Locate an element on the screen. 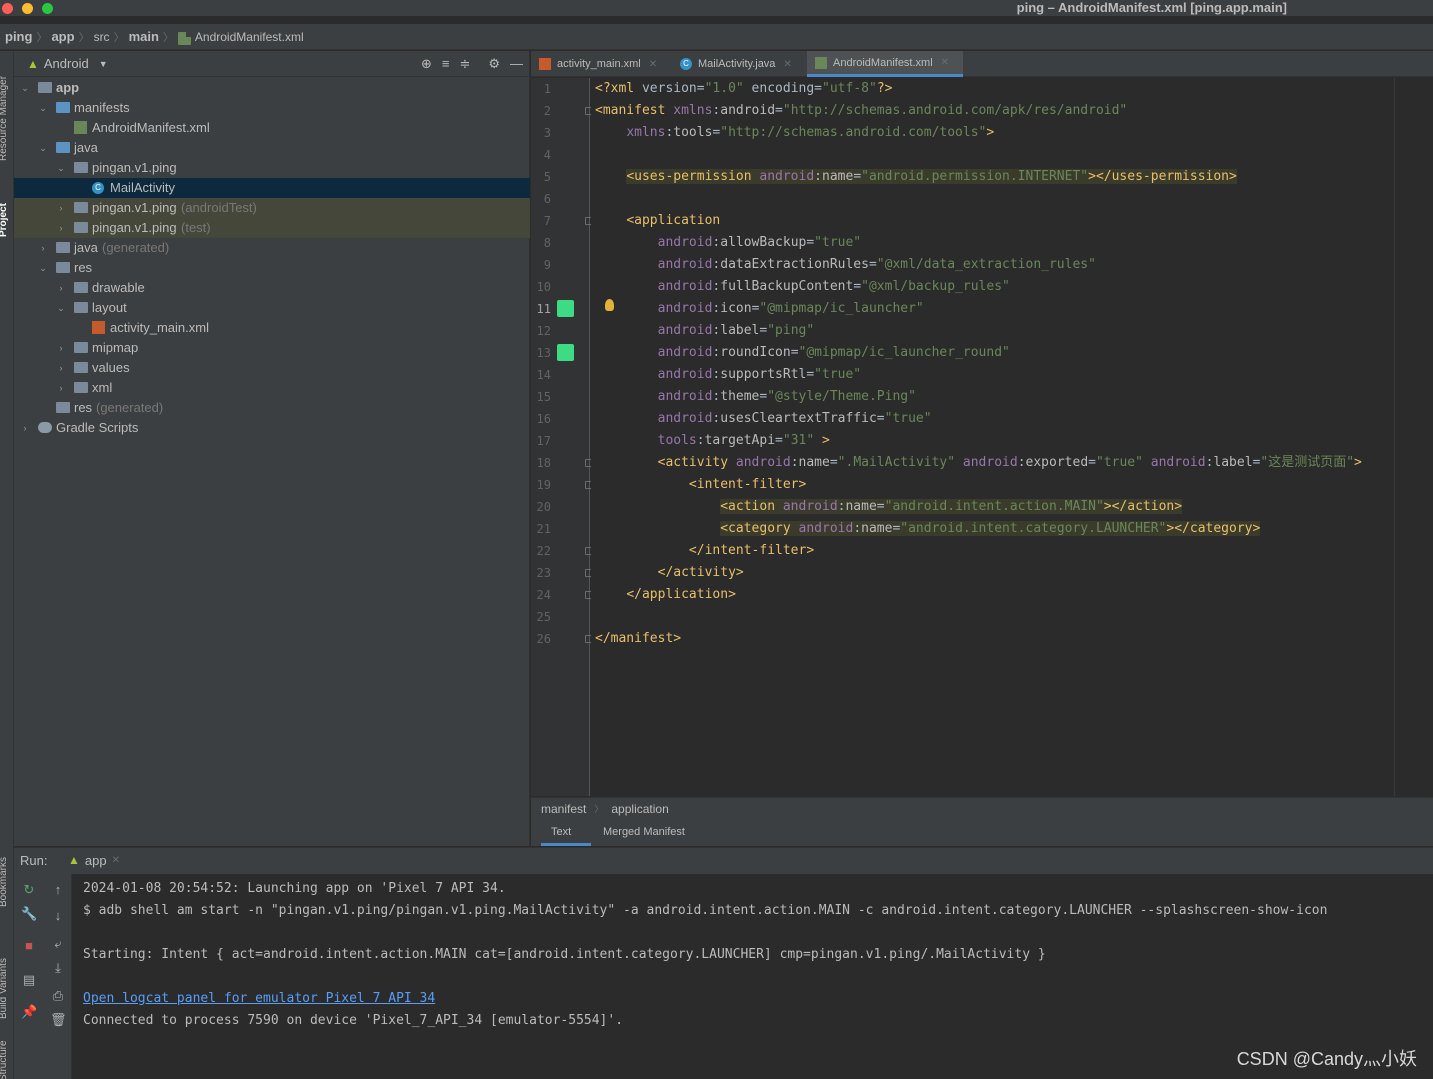 Image resolution: width=1433 pixels, height=1079 pixels. line-number: 23 is located at coordinates (541, 573).